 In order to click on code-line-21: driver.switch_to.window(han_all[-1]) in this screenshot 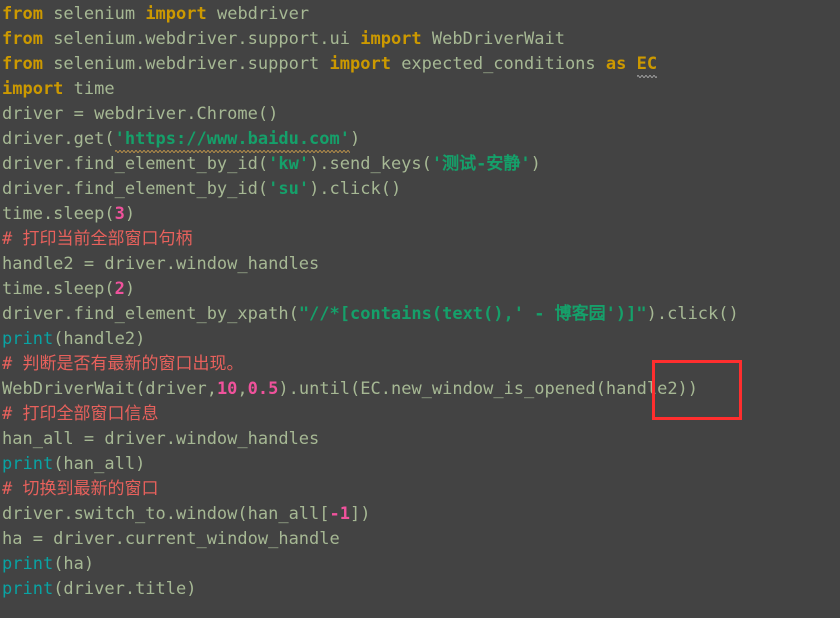, I will do `click(420, 514)`.